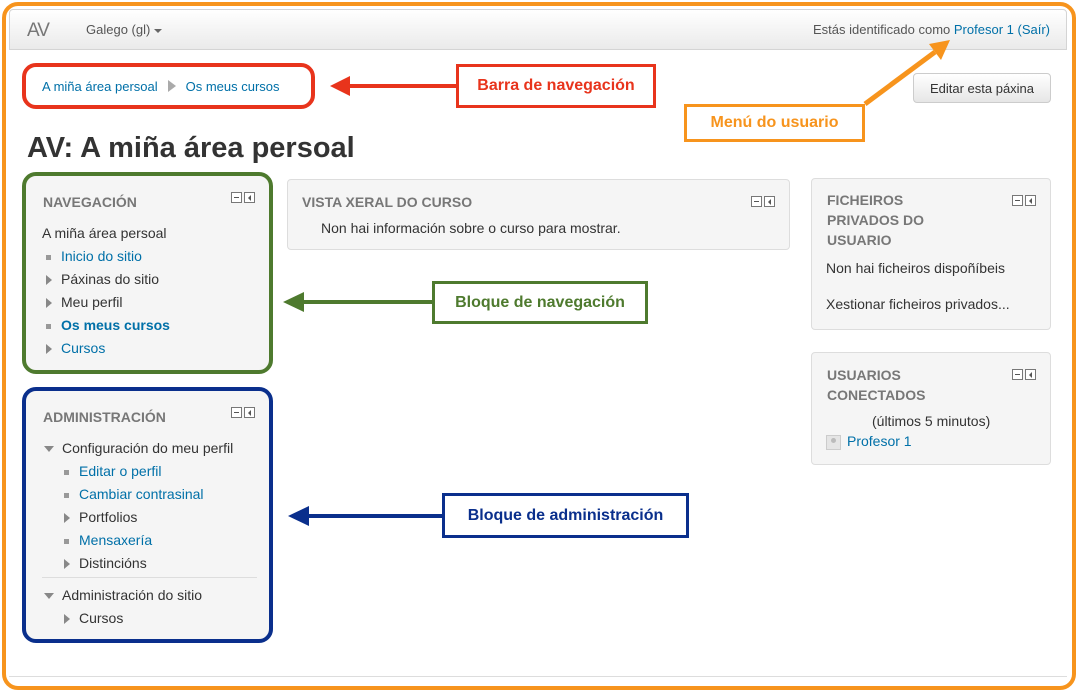 This screenshot has width=1079, height=693. I want to click on breadcrumb-separator-icon, so click(171, 86).